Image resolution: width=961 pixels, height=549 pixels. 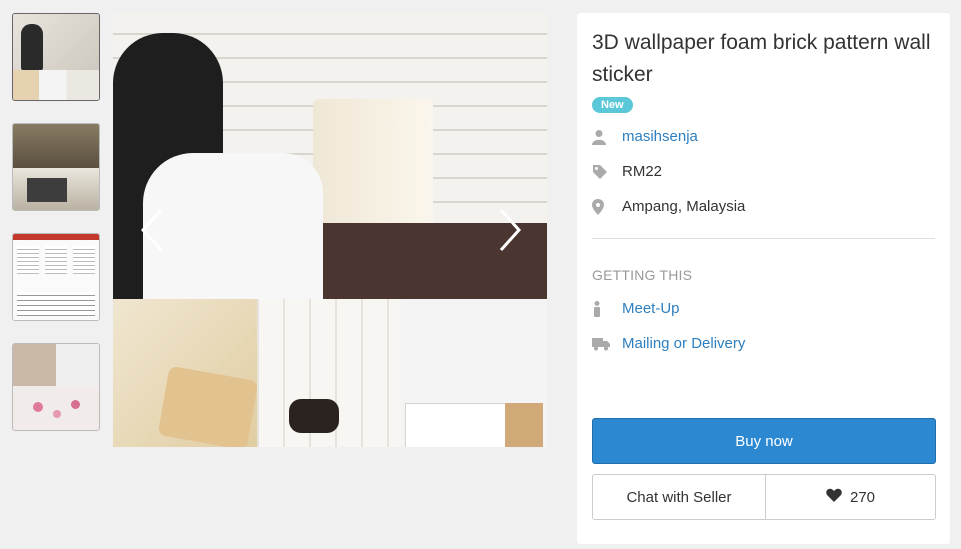 What do you see at coordinates (683, 343) in the screenshot?
I see `delivery-option: Mailing or Delivery` at bounding box center [683, 343].